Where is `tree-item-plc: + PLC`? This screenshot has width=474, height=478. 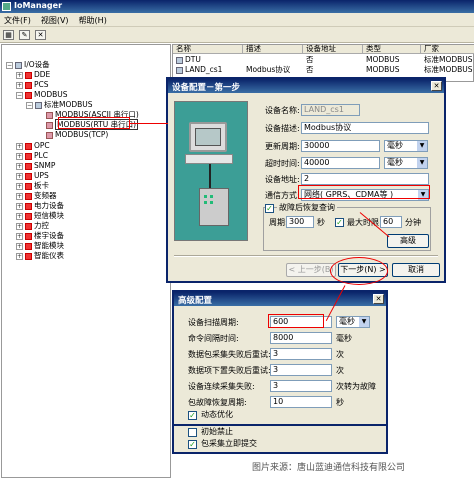
tree-item-plc: + PLC is located at coordinates (32, 156).